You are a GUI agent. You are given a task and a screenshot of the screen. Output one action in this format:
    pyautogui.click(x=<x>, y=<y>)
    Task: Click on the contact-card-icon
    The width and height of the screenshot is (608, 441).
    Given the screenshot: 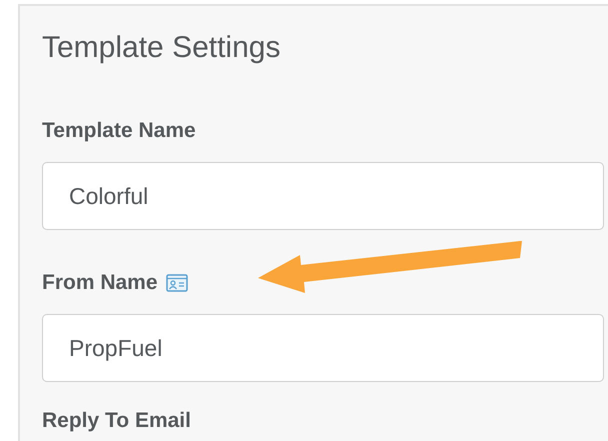 What is the action you would take?
    pyautogui.click(x=177, y=283)
    